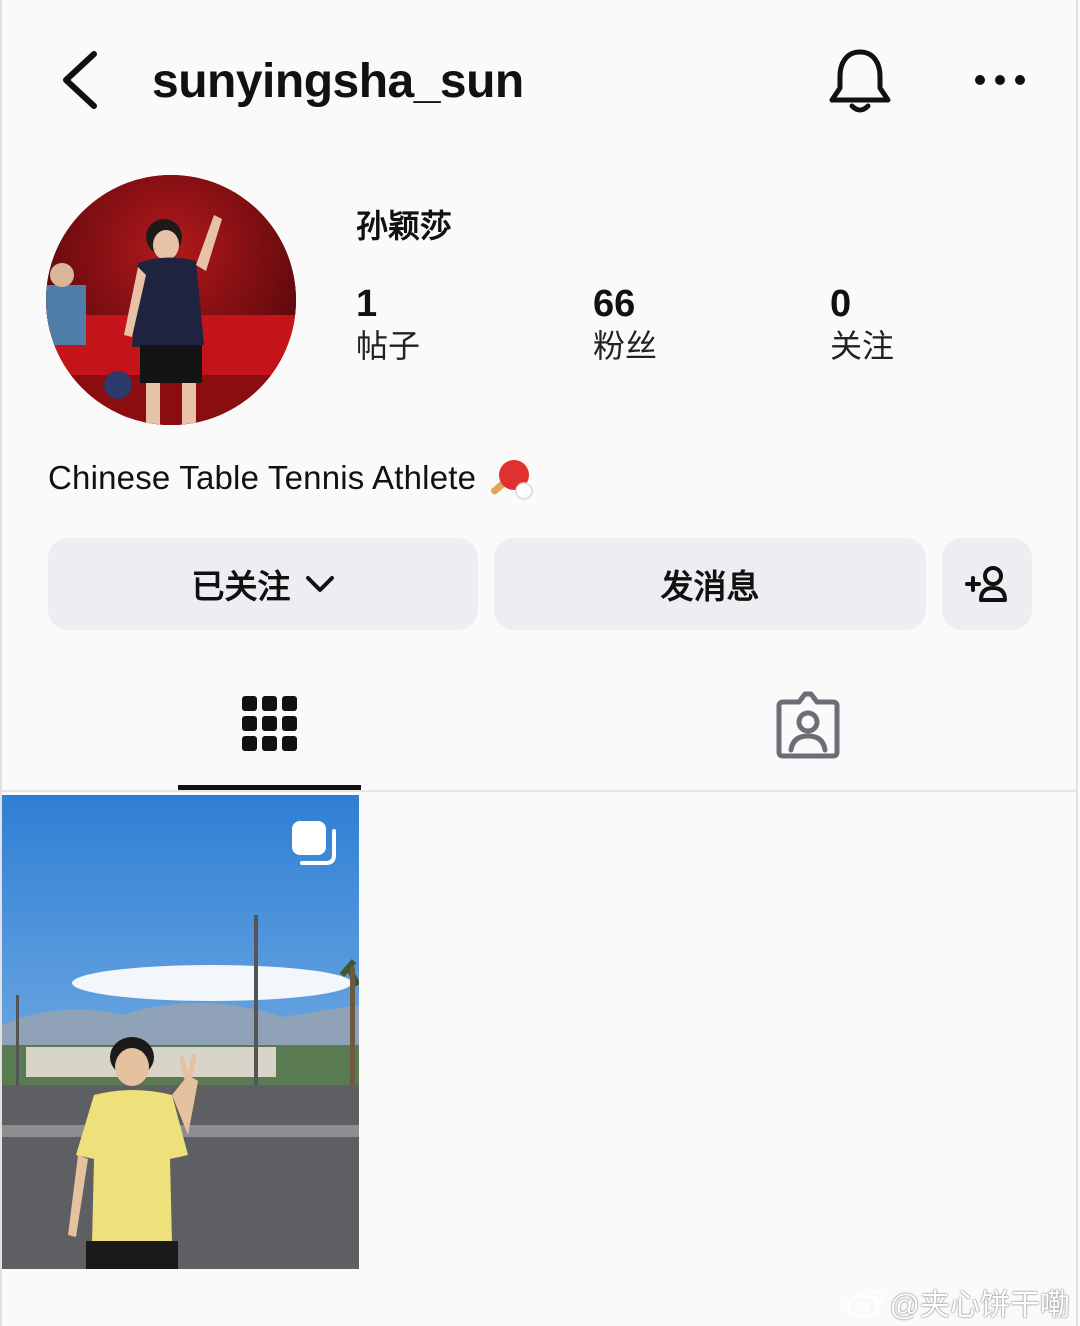 This screenshot has height=1326, width=1080. Describe the element at coordinates (539, 791) in the screenshot. I see `tab-divider` at that location.